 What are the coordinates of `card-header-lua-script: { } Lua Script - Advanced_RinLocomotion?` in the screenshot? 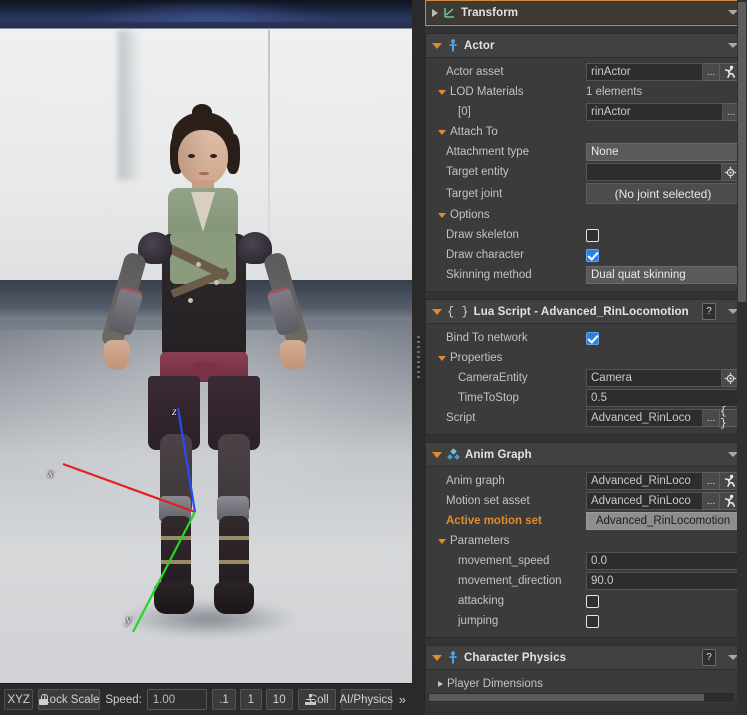 It's located at (586, 312).